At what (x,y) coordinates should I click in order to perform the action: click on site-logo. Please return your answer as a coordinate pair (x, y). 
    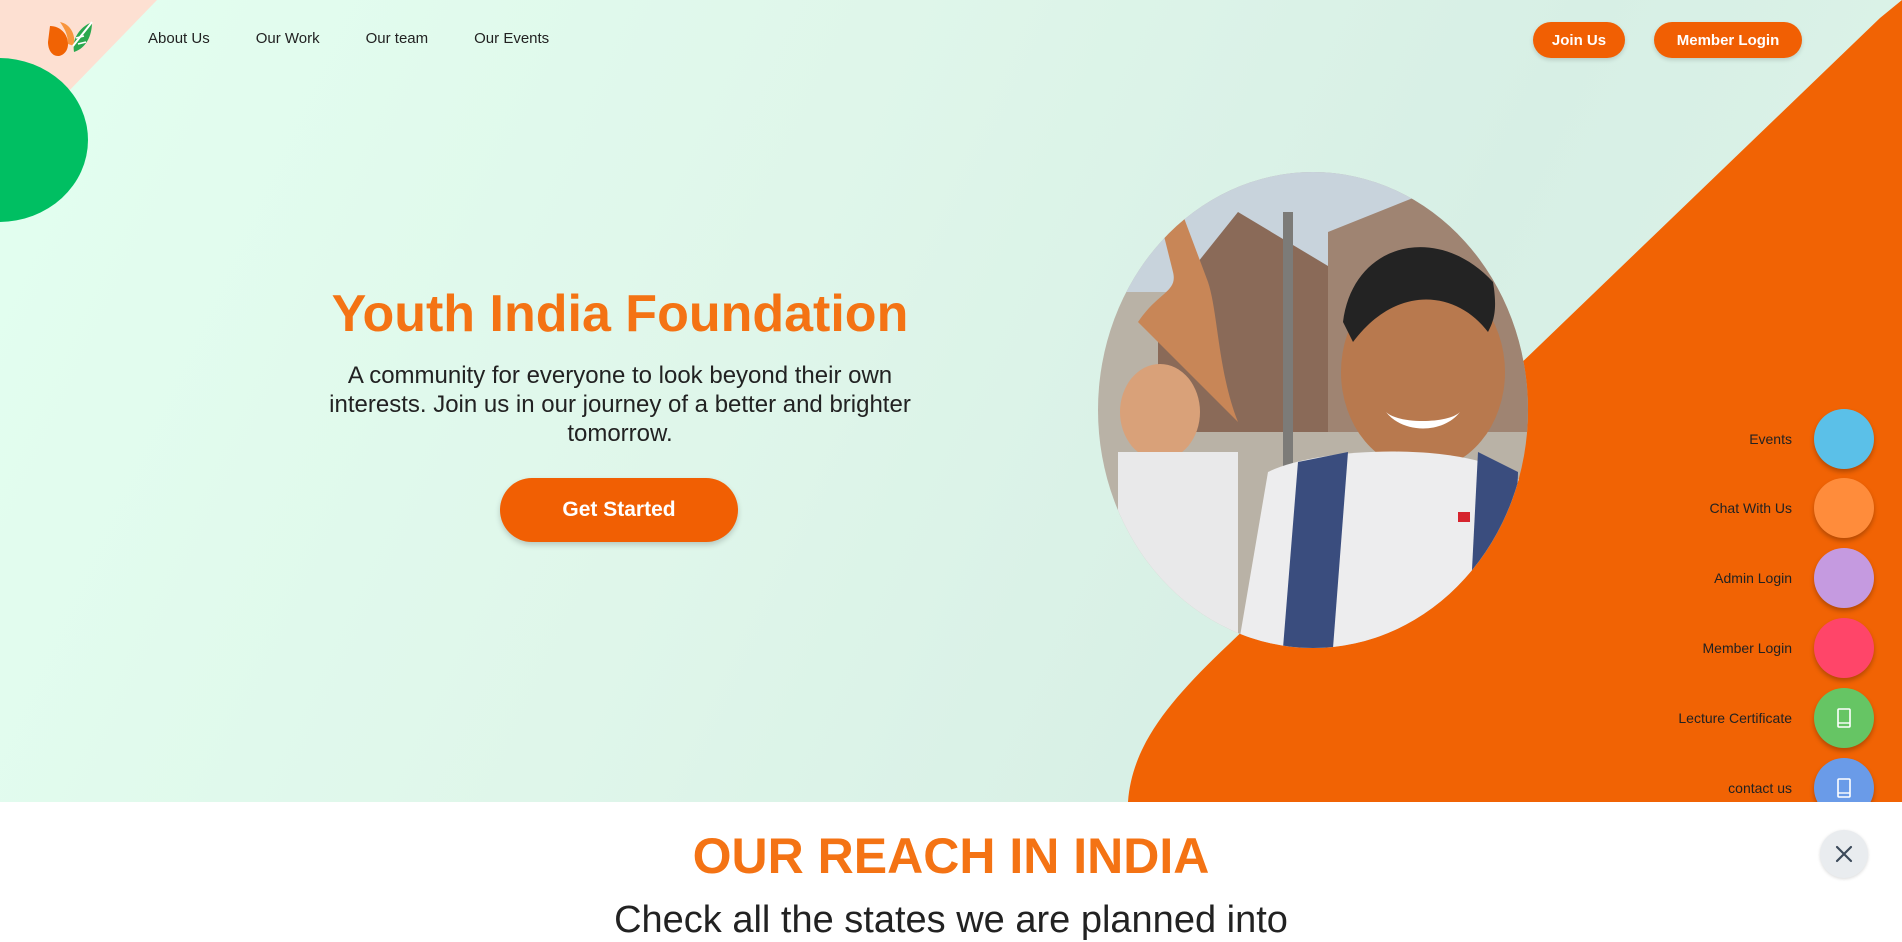
    Looking at the image, I should click on (70, 38).